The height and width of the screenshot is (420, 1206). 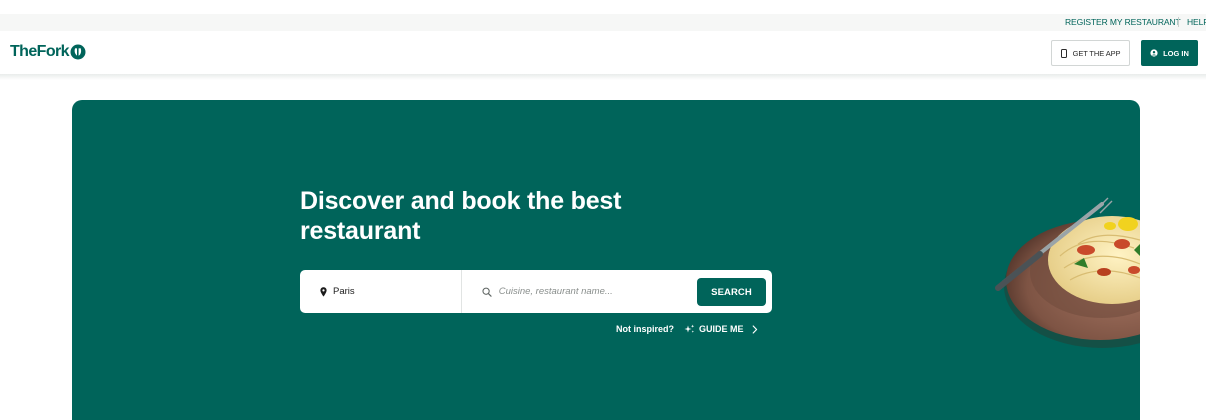 What do you see at coordinates (1096, 53) in the screenshot?
I see `get-the-app-label: GET THE APP` at bounding box center [1096, 53].